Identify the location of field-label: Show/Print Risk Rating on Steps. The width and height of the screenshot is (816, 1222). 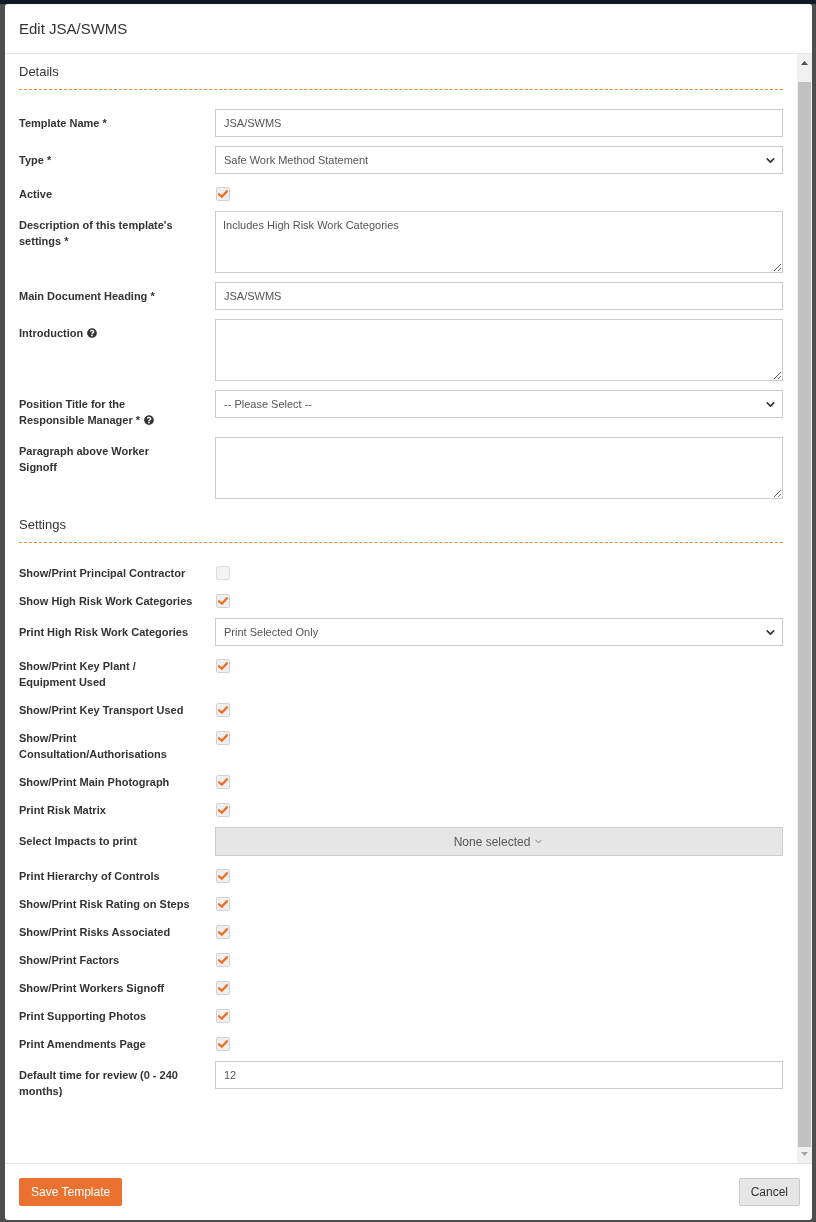
(104, 904).